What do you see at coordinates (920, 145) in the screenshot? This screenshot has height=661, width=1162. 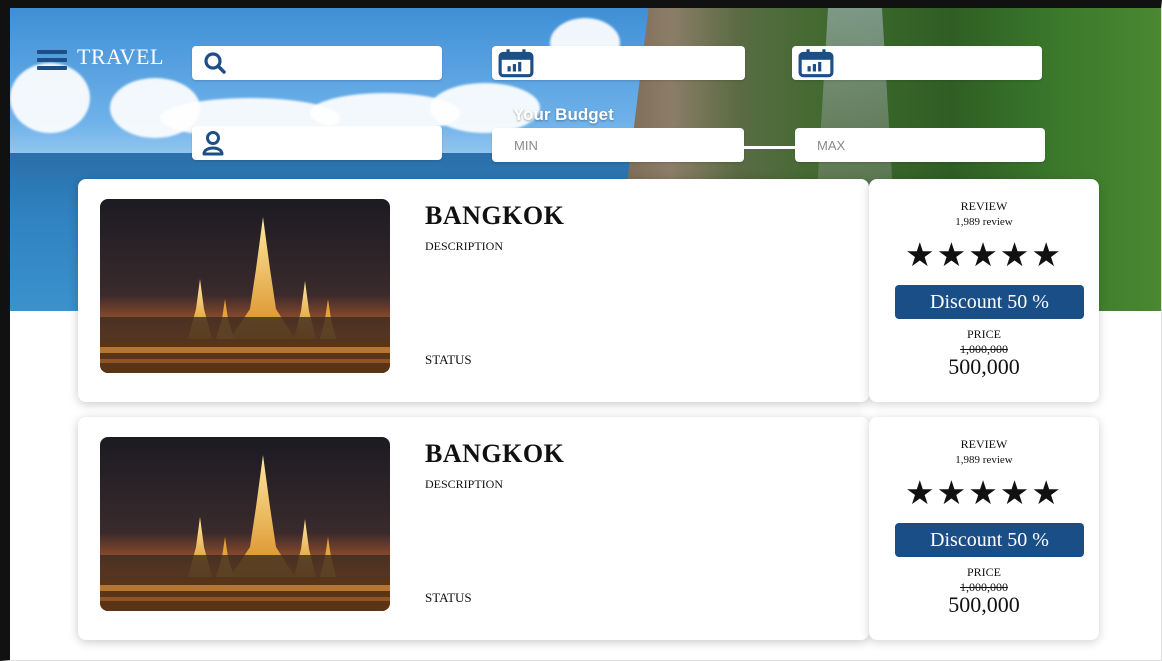 I see `budget-max-input: MAX` at bounding box center [920, 145].